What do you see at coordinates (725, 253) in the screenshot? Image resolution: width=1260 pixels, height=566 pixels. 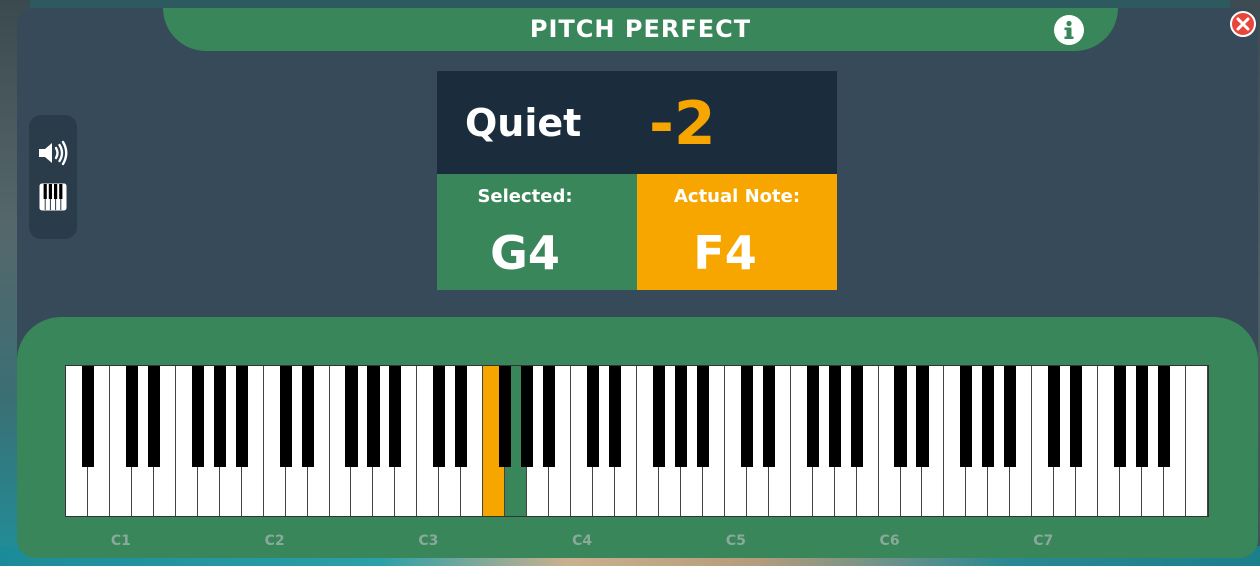 I see `actual-note: F4` at bounding box center [725, 253].